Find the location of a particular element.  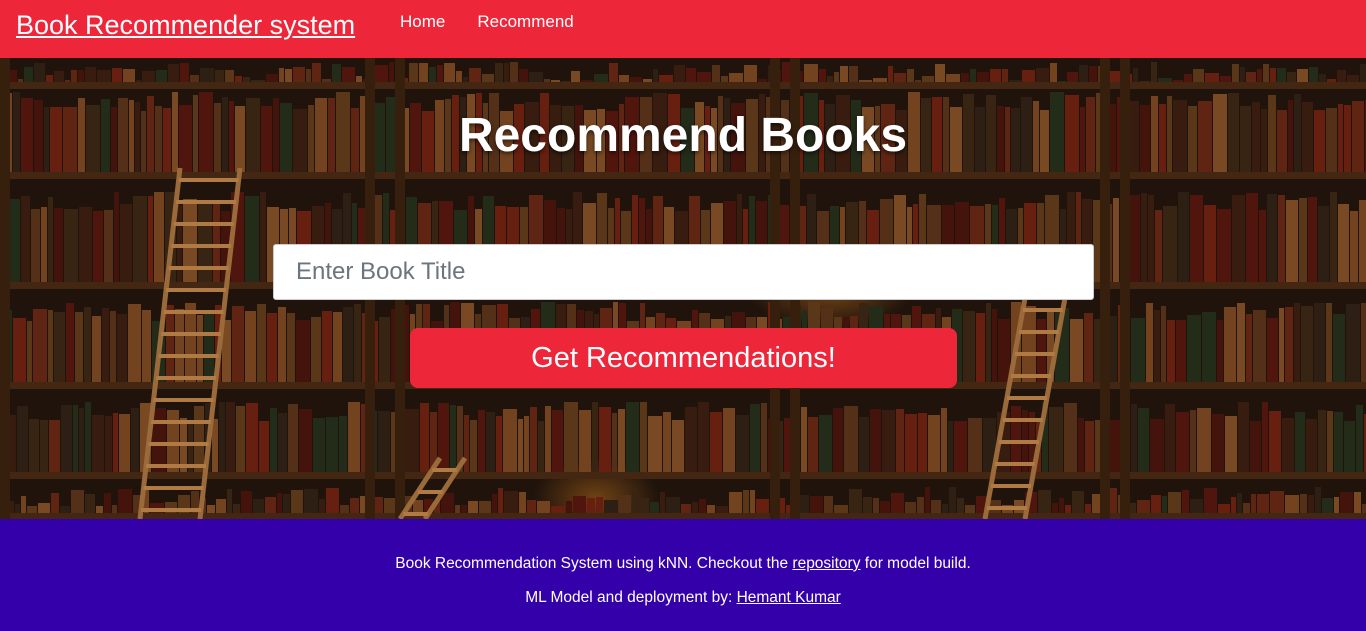

get-recommendations-button: Get Recommendations! is located at coordinates (683, 358).